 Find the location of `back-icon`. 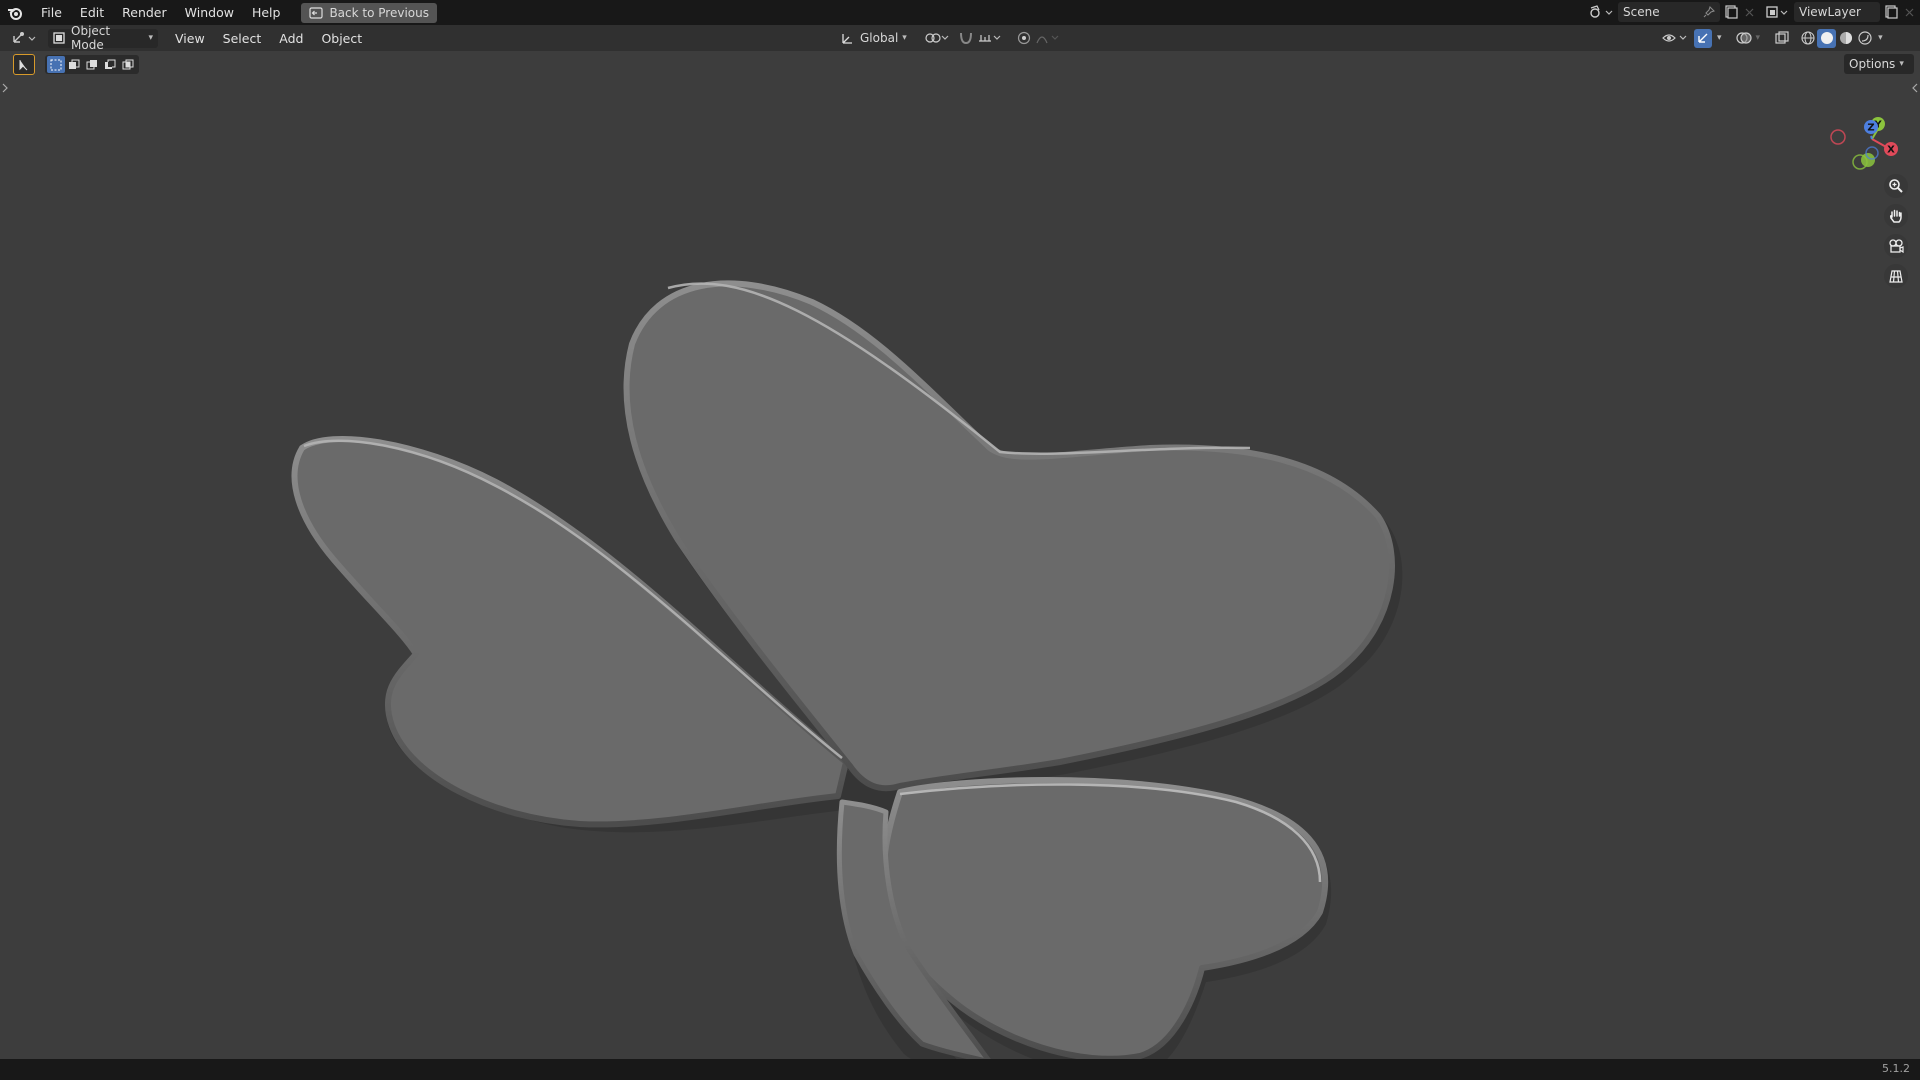

back-icon is located at coordinates (316, 12).